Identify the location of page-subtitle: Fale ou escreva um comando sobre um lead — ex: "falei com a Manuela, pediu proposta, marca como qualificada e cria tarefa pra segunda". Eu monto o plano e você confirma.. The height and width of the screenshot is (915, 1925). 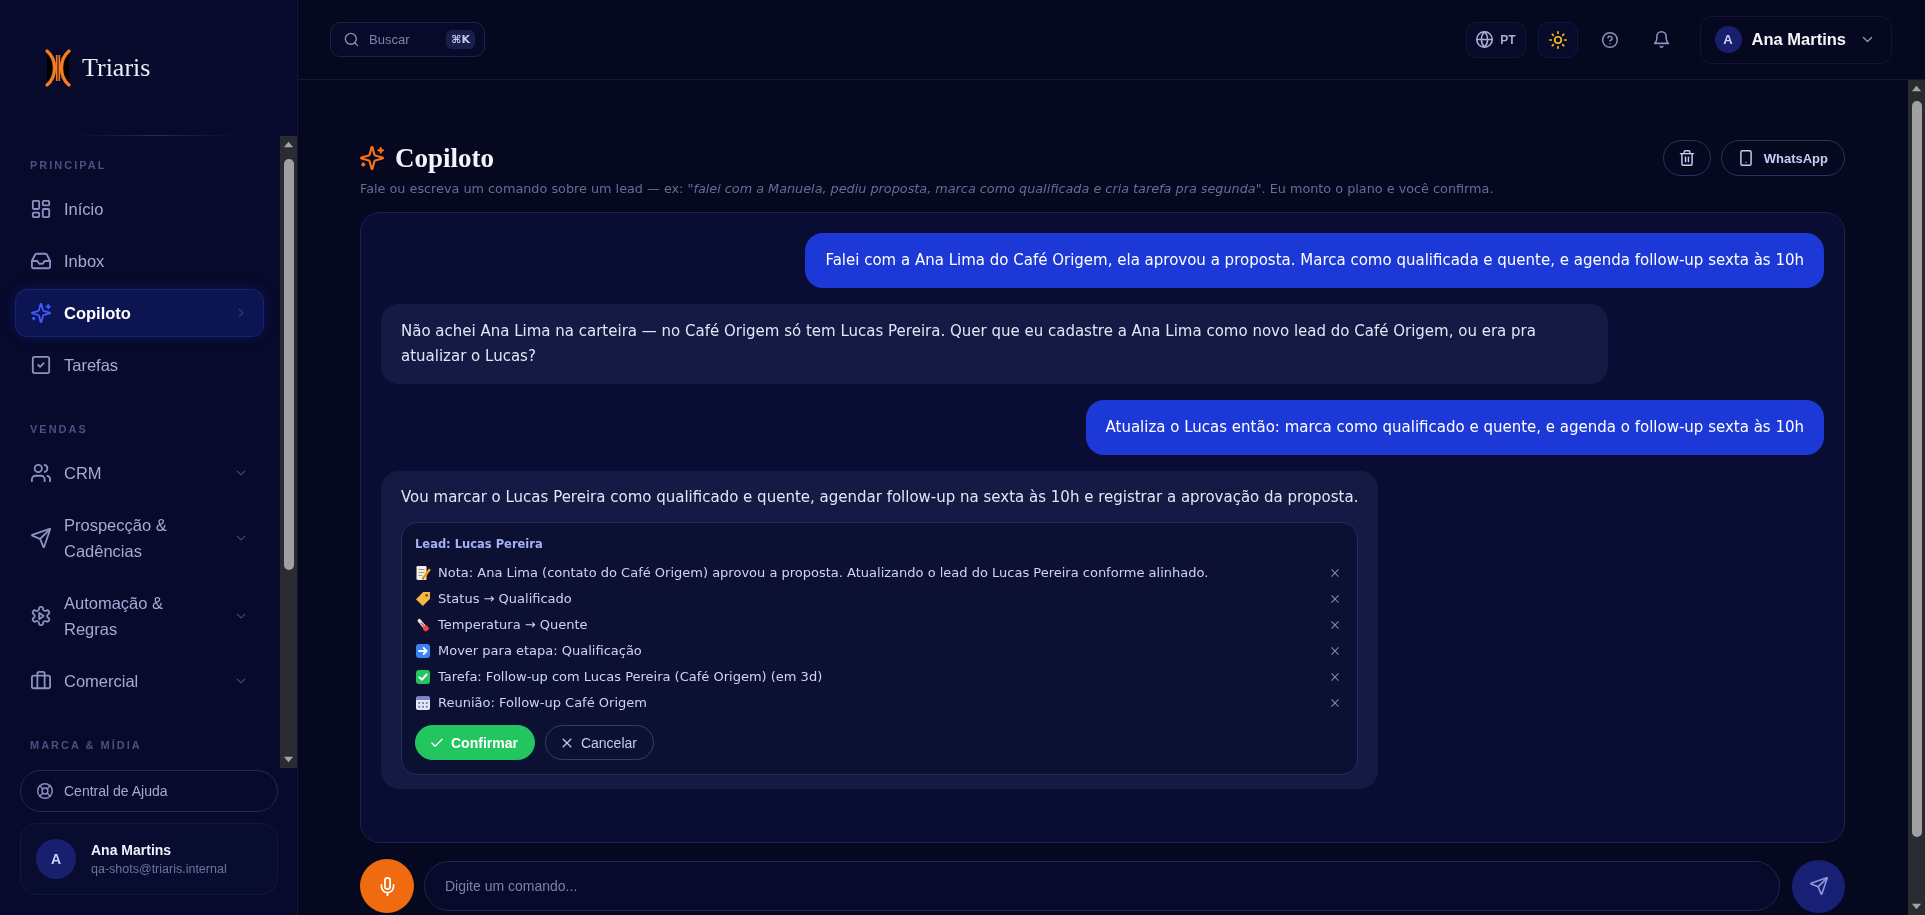
(927, 189).